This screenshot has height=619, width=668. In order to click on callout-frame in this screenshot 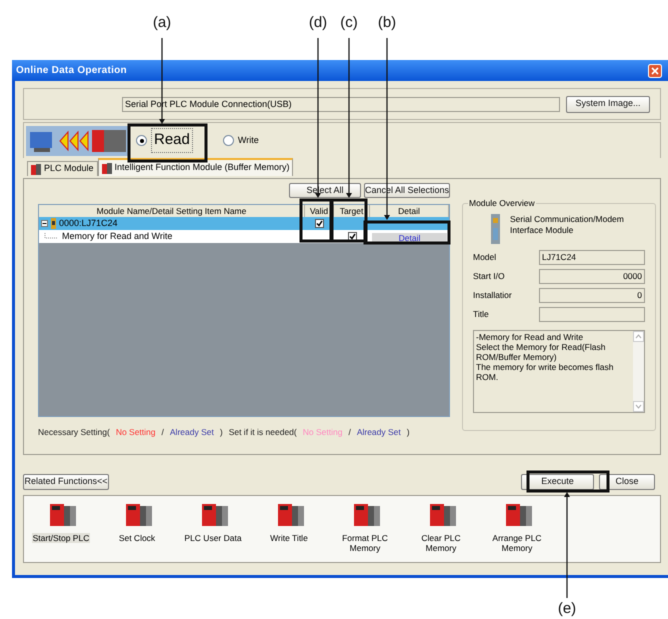, I will do `click(316, 220)`.